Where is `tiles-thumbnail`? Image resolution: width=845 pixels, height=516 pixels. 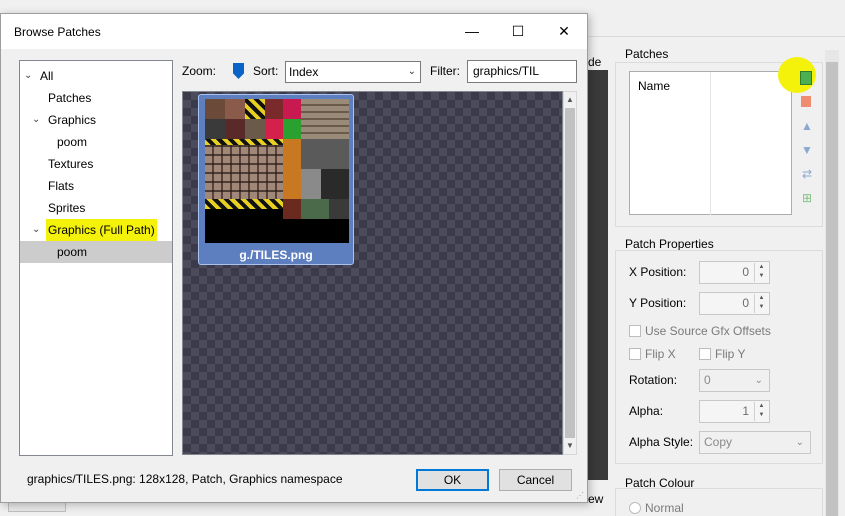 tiles-thumbnail is located at coordinates (277, 171).